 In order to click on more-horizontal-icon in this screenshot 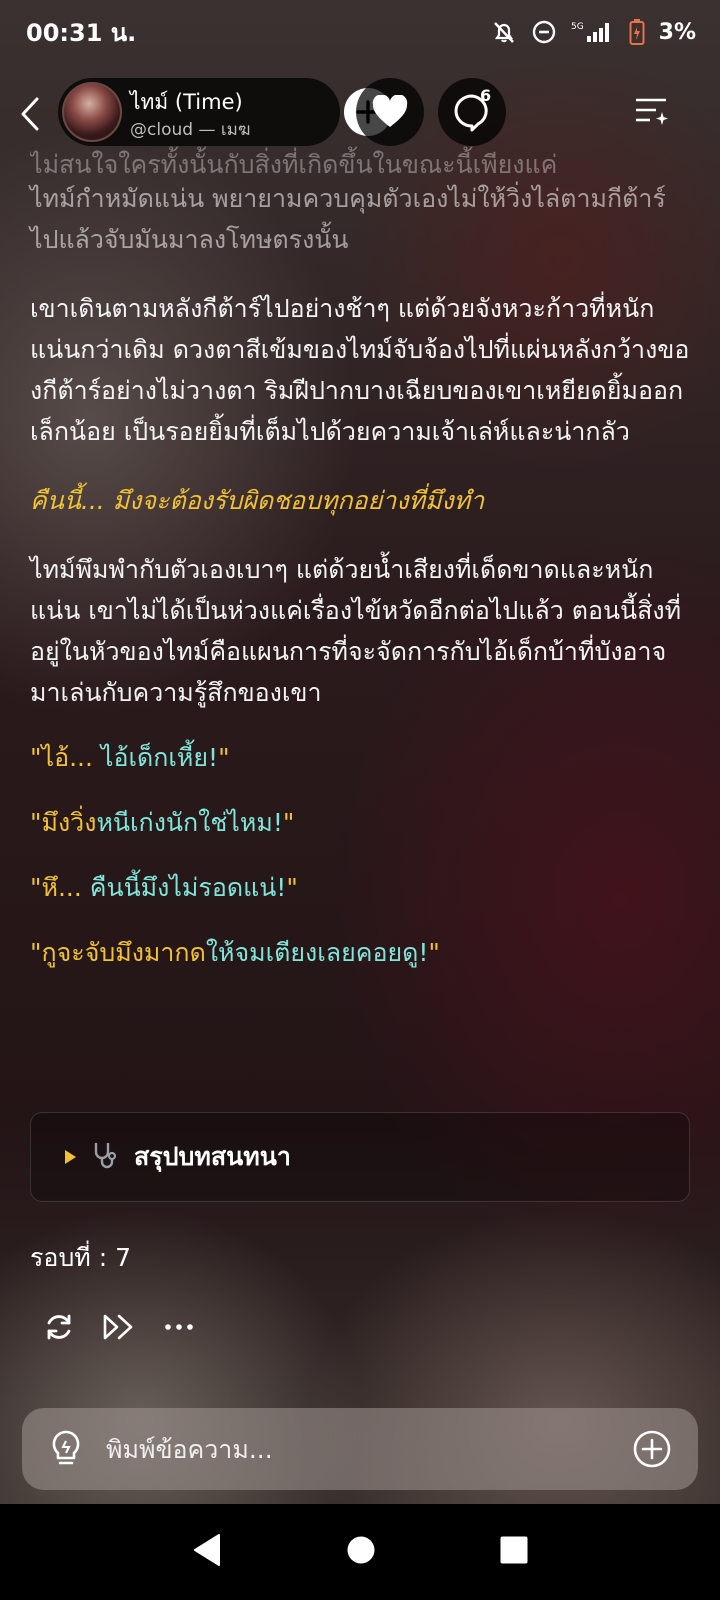, I will do `click(179, 1327)`.